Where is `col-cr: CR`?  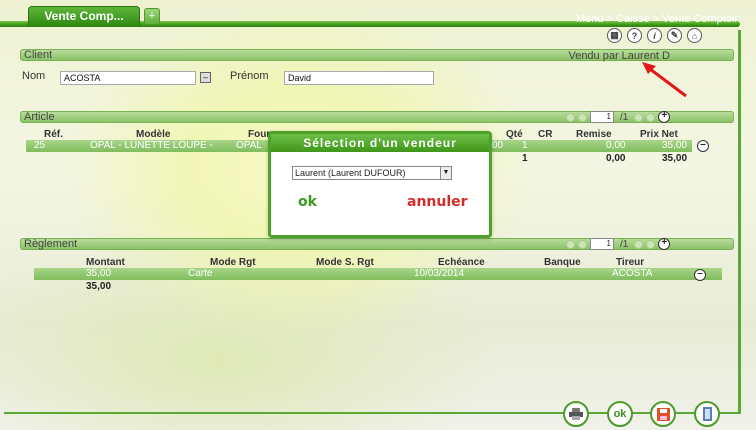 col-cr: CR is located at coordinates (545, 134).